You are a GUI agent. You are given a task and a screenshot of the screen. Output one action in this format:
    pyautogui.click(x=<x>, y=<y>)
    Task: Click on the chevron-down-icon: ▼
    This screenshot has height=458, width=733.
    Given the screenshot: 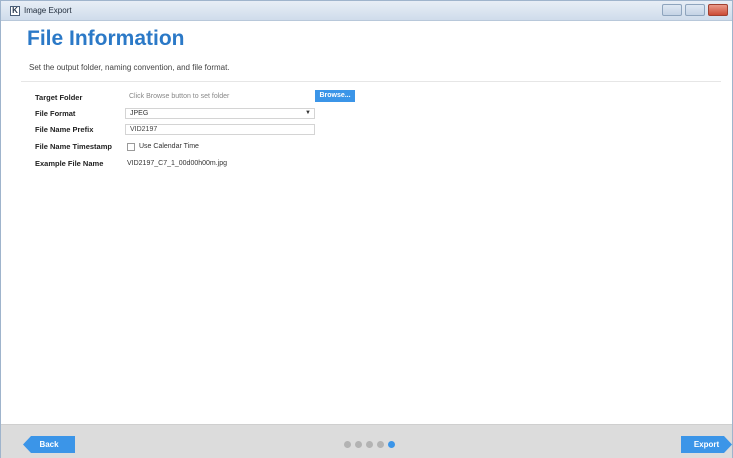 What is the action you would take?
    pyautogui.click(x=308, y=113)
    